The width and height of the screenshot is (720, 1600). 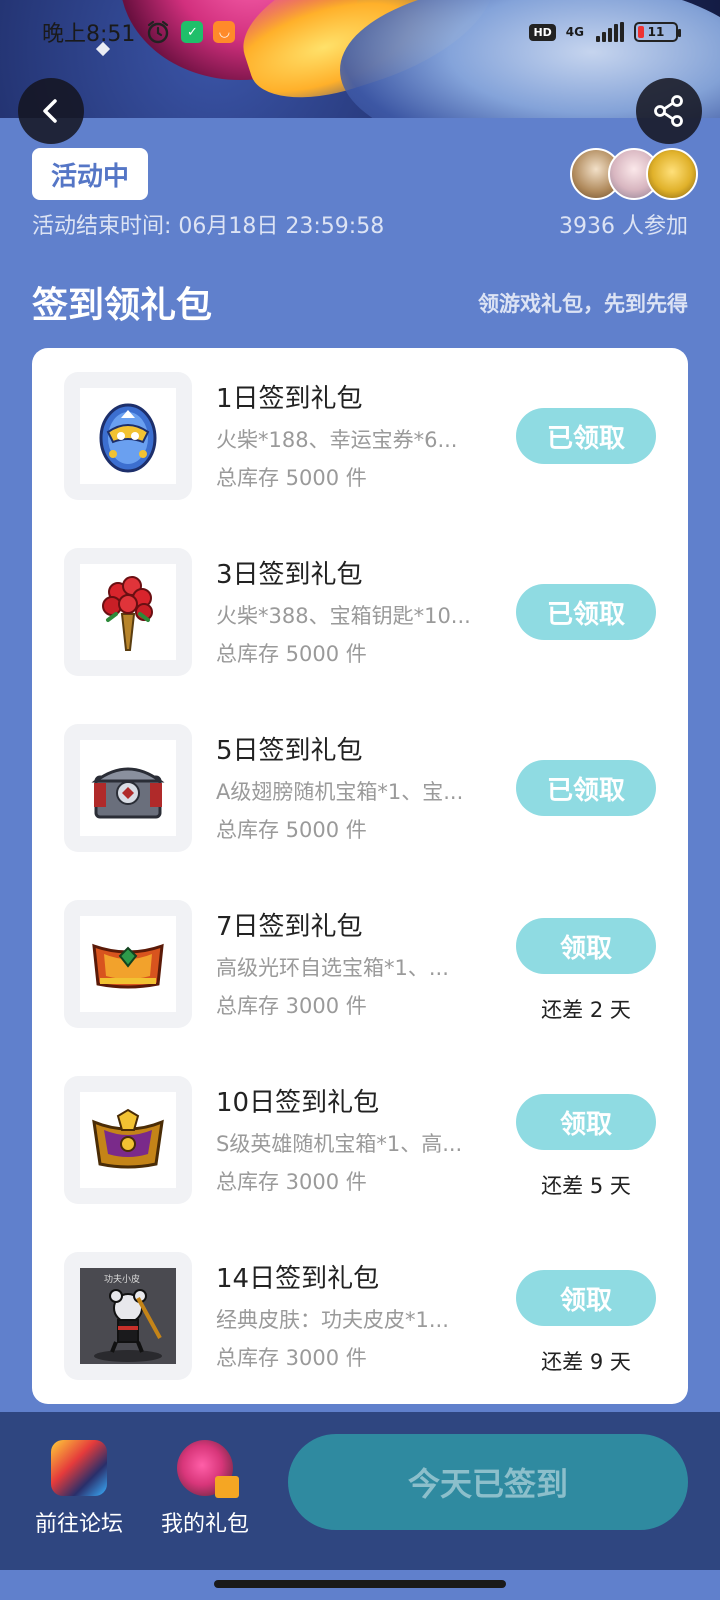 I want to click on network-type: 4G, so click(x=574, y=32).